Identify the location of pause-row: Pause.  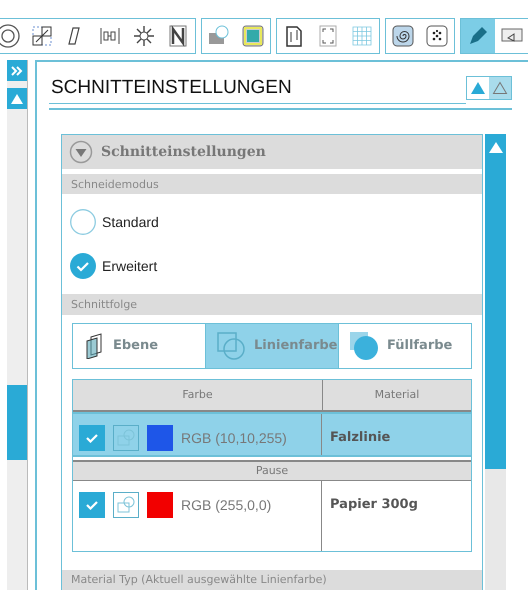
(272, 470).